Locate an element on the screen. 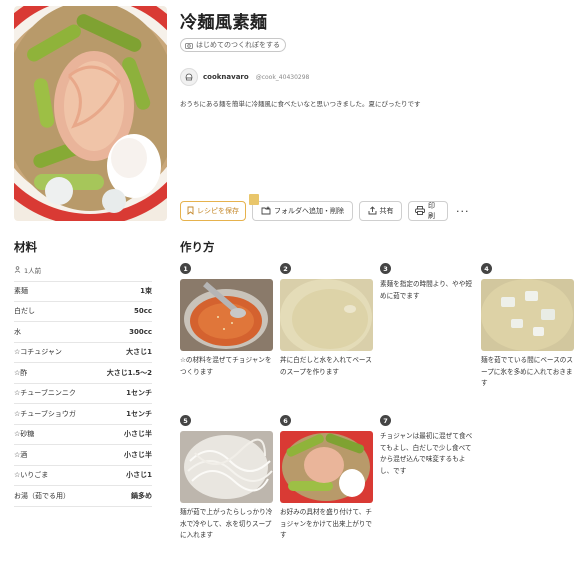 Image resolution: width=586 pixels, height=563 pixels. printer-icon is located at coordinates (420, 211).